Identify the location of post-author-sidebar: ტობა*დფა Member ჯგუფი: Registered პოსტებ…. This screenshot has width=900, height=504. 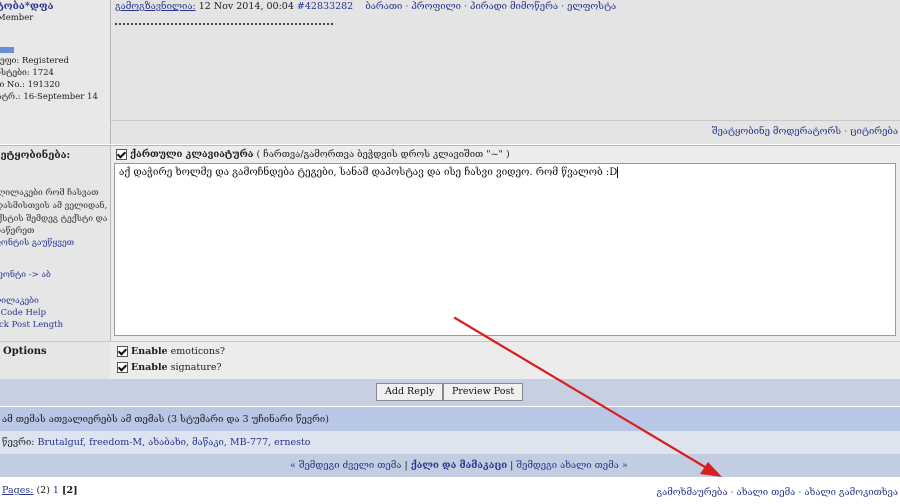
(55, 72).